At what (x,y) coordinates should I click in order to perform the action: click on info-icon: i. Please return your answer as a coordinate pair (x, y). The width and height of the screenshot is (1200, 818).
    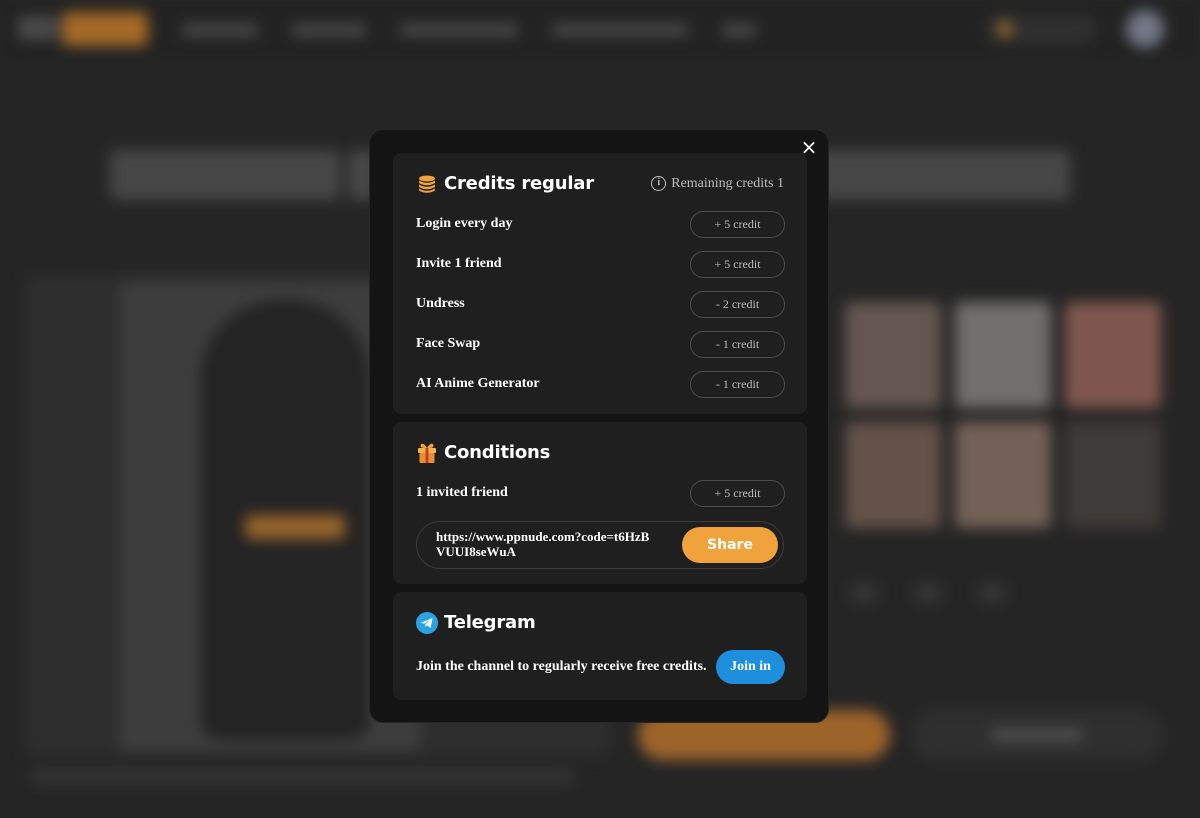
    Looking at the image, I should click on (659, 183).